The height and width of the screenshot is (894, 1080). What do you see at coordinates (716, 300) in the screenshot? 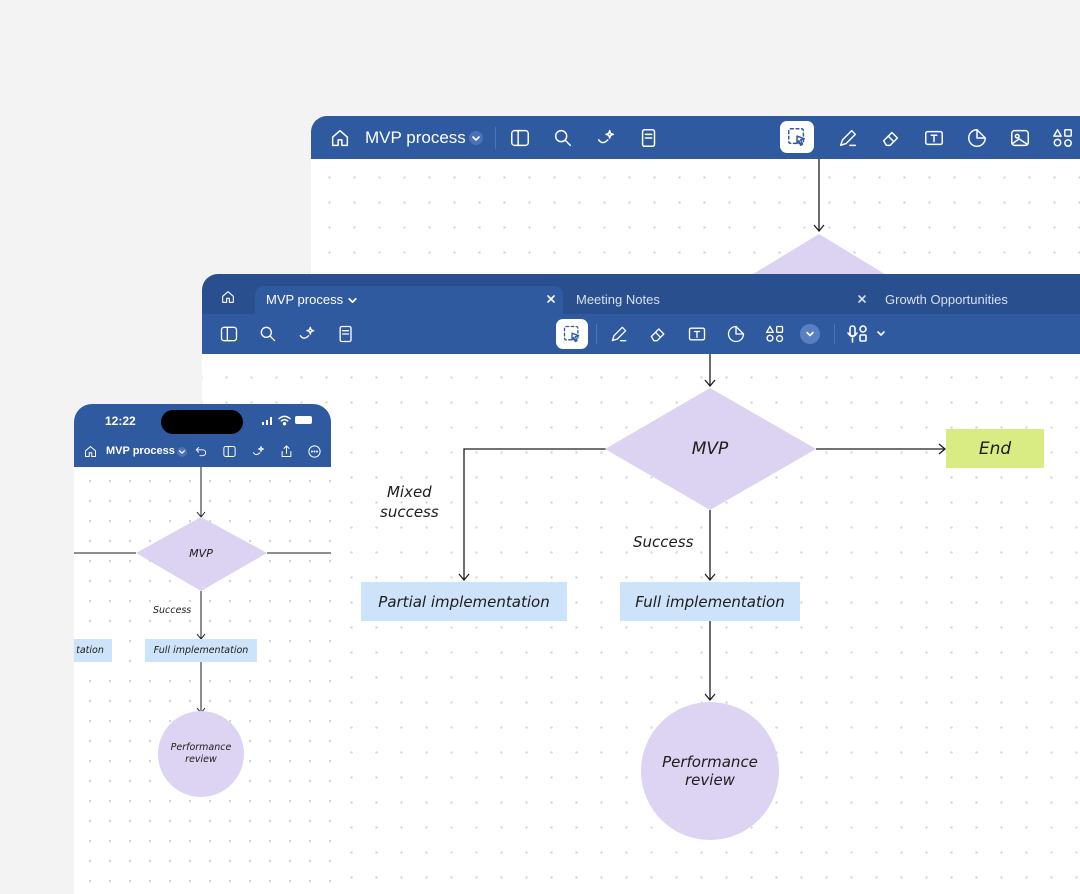
I see `tab-meeting-notes: Meeting Notes` at bounding box center [716, 300].